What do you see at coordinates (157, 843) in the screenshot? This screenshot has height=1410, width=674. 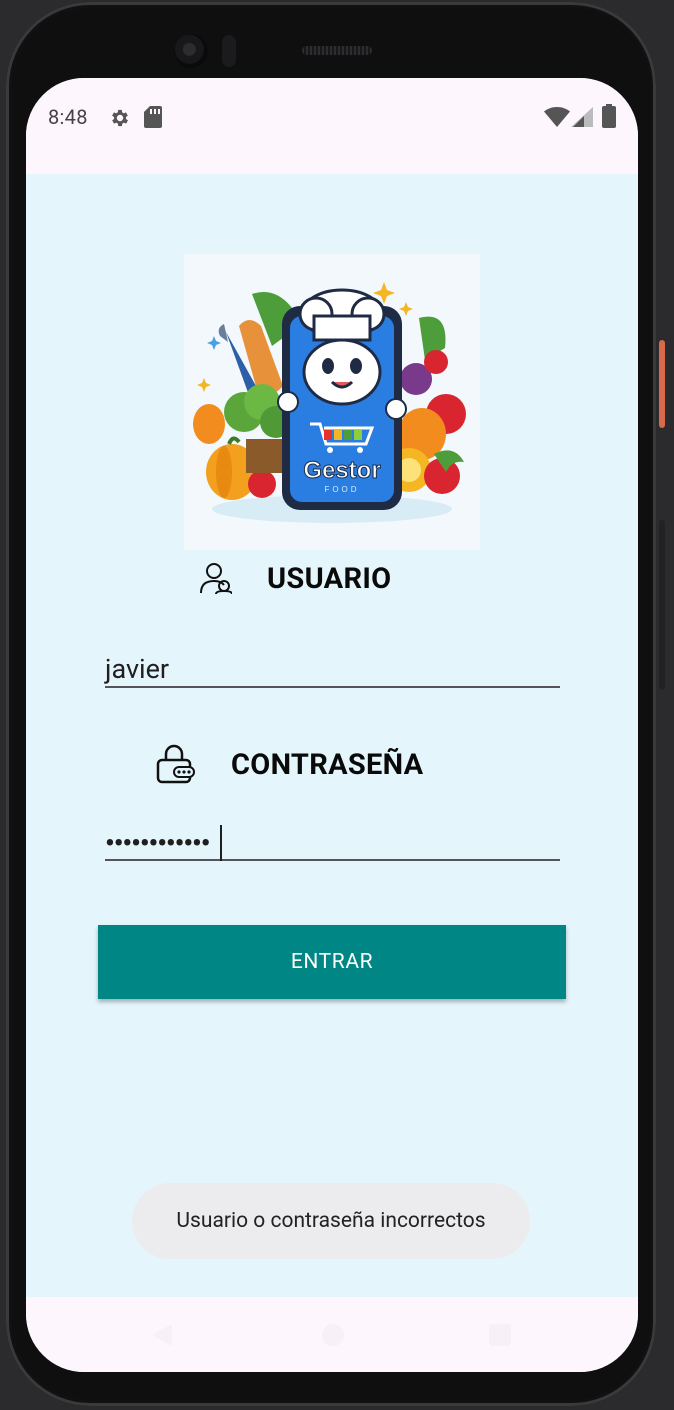 I see `password-value: ••••••••••••` at bounding box center [157, 843].